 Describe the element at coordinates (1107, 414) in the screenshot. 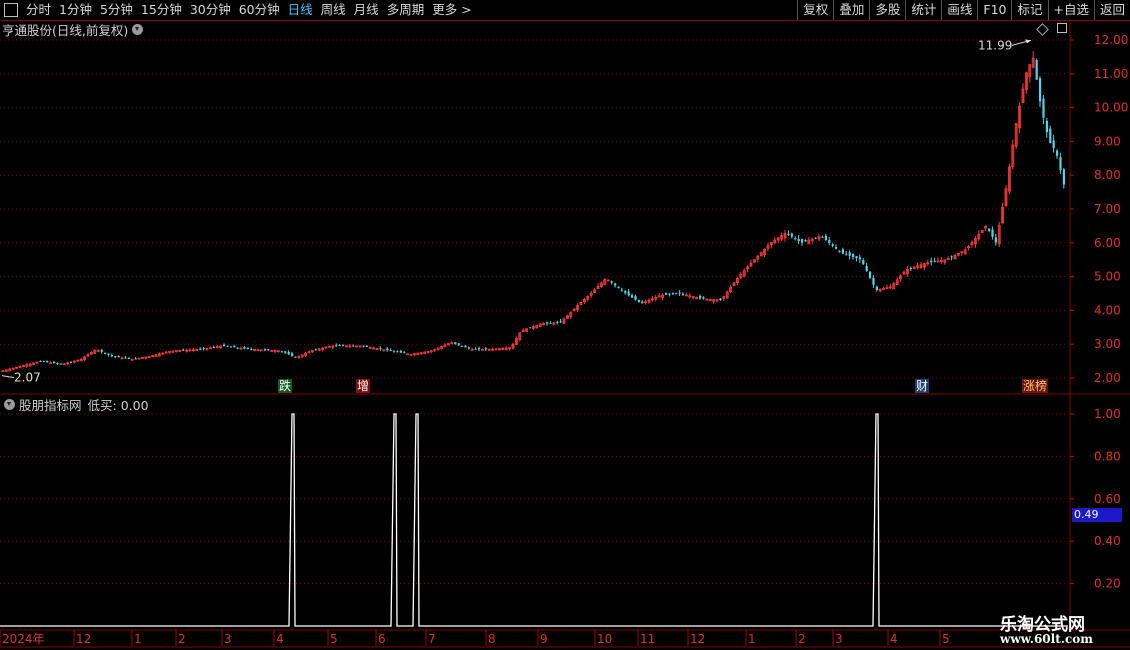

I see `indicator-y-tick-label: 1.00` at that location.